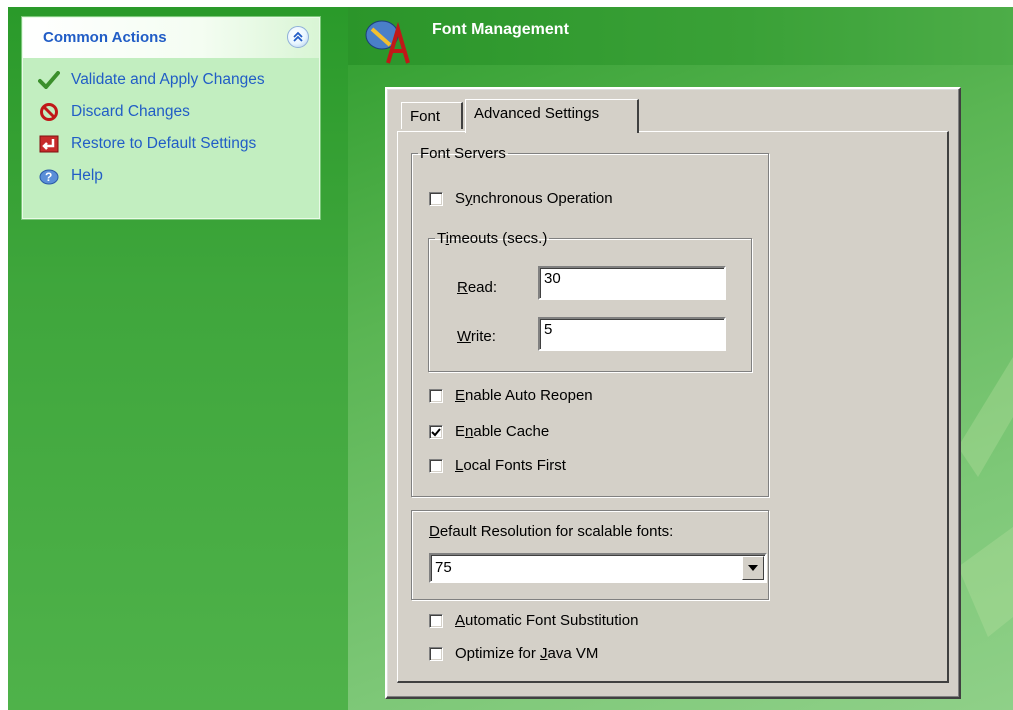 The height and width of the screenshot is (710, 1013). What do you see at coordinates (510, 465) in the screenshot?
I see `checkbox-label: Local Fonts First` at bounding box center [510, 465].